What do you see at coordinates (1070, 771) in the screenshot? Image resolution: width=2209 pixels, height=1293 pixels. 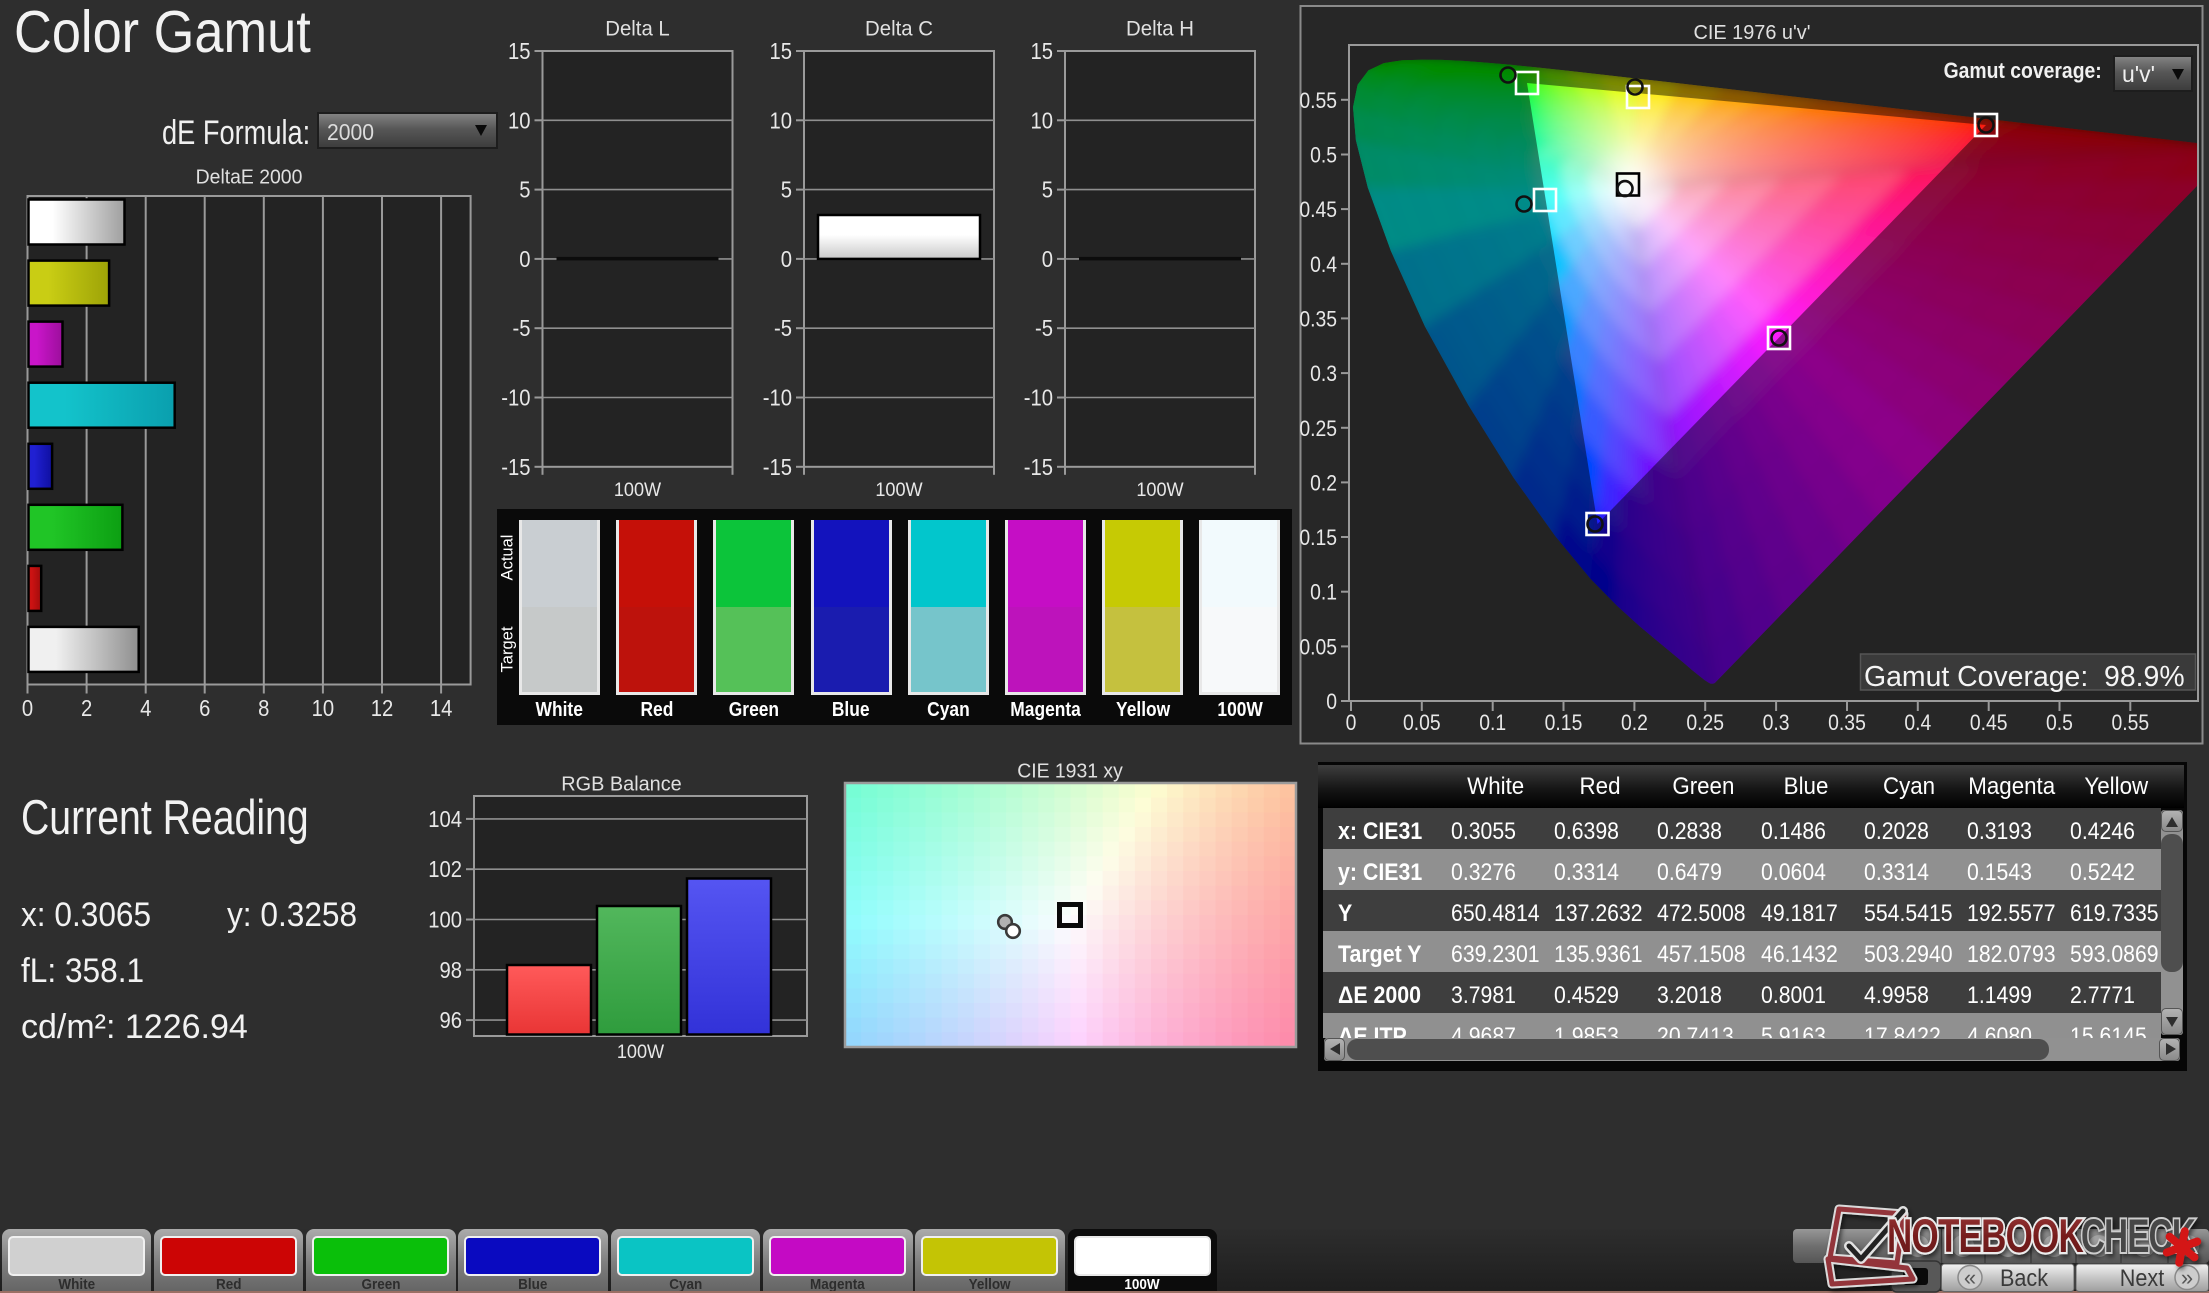 I see `svg-text: CIE 1931 xy` at bounding box center [1070, 771].